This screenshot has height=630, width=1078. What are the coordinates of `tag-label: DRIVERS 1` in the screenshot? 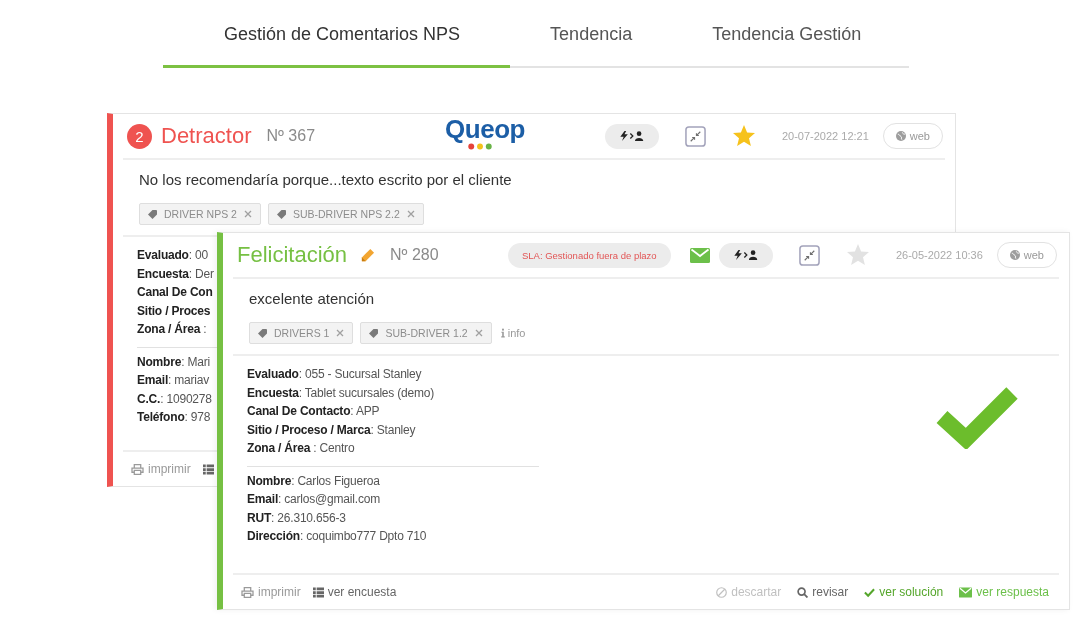 It's located at (302, 333).